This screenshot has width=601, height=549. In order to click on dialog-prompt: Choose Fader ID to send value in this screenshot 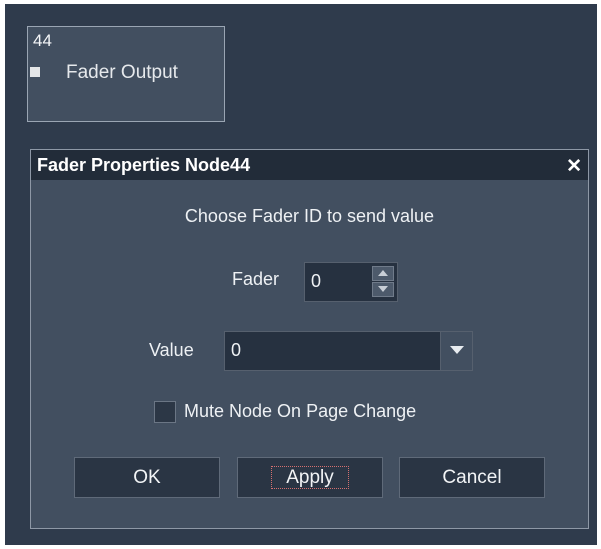, I will do `click(309, 216)`.